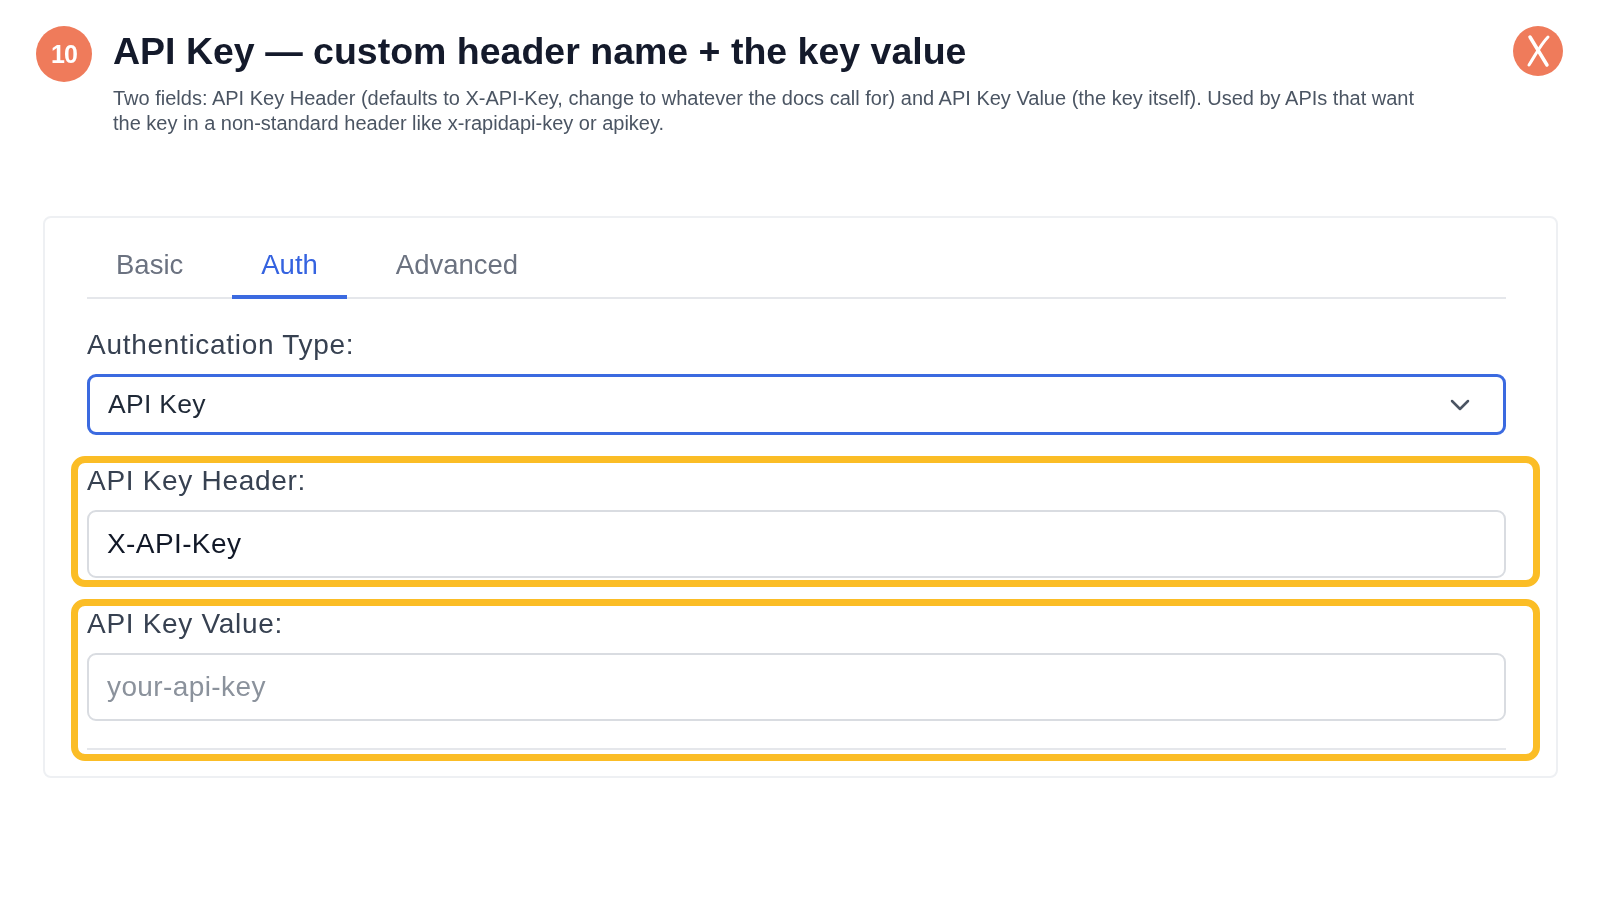  What do you see at coordinates (764, 111) in the screenshot?
I see `description-text: Two fields: API Key Header (defaults to X-API-Key, change to whatever the docs call for) and API Key Value (the key itself). Used by APIs that want the key in a non-standard header like x-rapidapi-key or apikey.` at bounding box center [764, 111].